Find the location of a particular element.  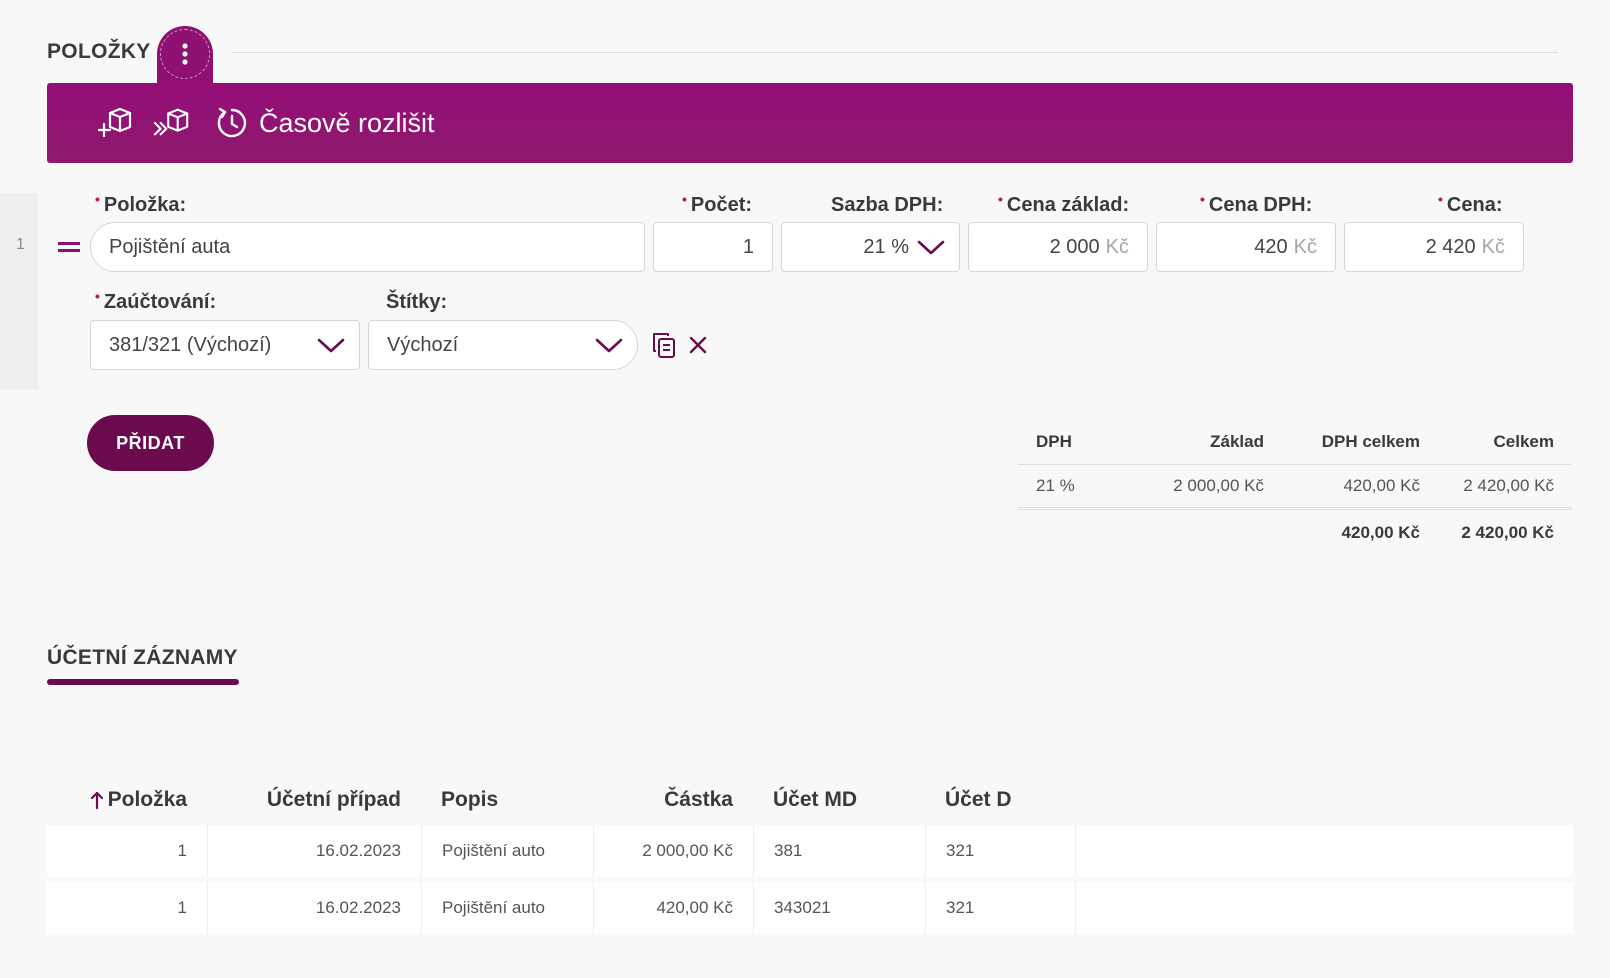

items-toolbar: Časově rozlišit is located at coordinates (810, 123).